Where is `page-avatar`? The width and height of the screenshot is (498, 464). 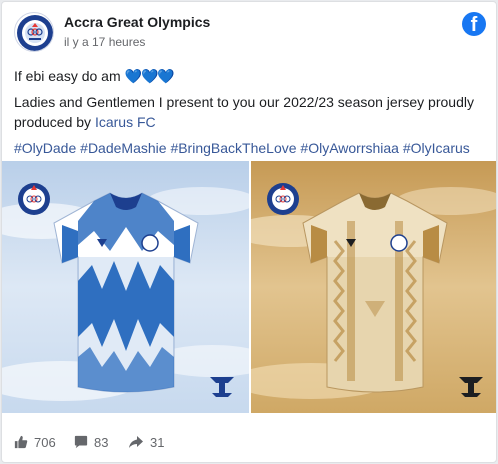
page-avatar is located at coordinates (34, 32).